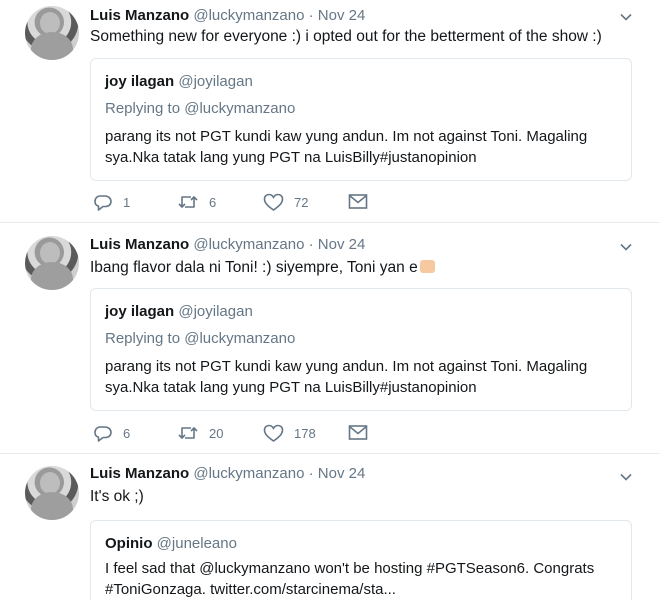 The width and height of the screenshot is (660, 600). Describe the element at coordinates (129, 543) in the screenshot. I see `quoted-author-name: Opinio` at that location.